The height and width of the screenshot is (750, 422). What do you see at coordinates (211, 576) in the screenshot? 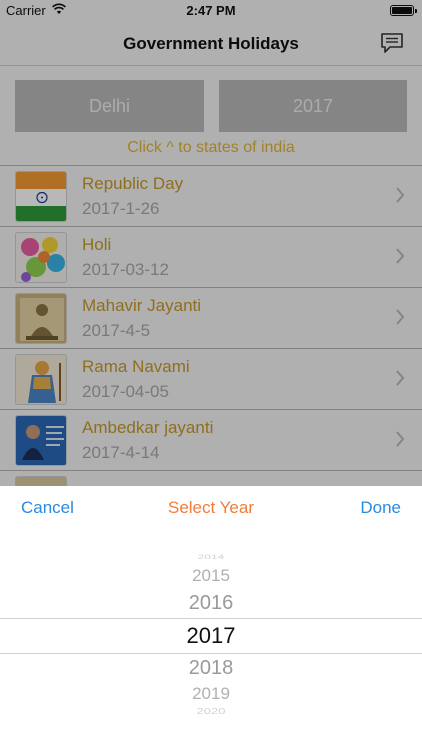
I see `picker-option: 2015` at bounding box center [211, 576].